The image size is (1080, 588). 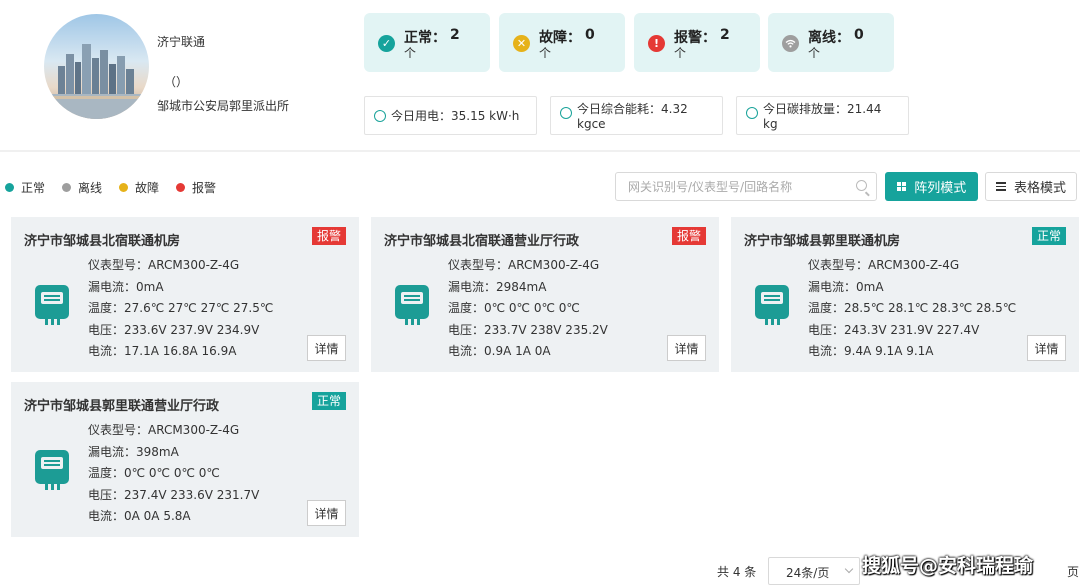 I want to click on legend-item-fault: 故障, so click(x=139, y=187).